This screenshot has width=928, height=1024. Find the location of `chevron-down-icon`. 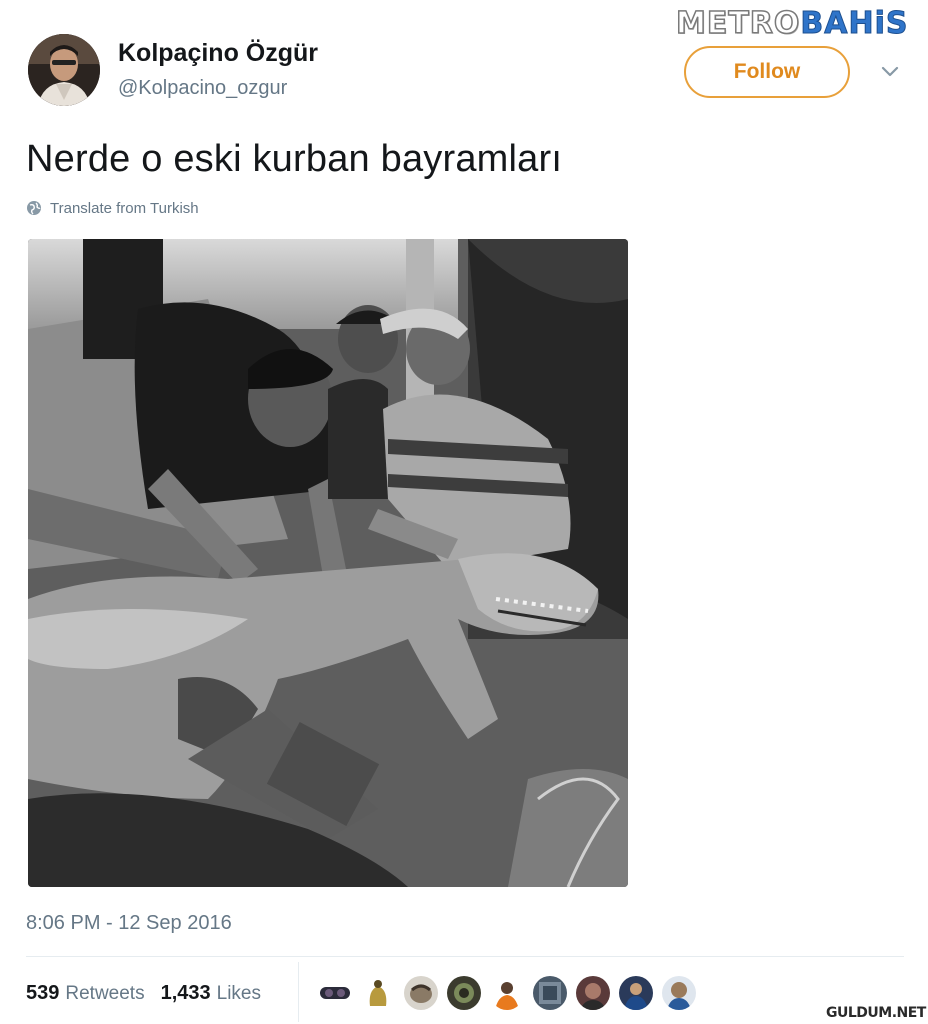

chevron-down-icon is located at coordinates (890, 72).